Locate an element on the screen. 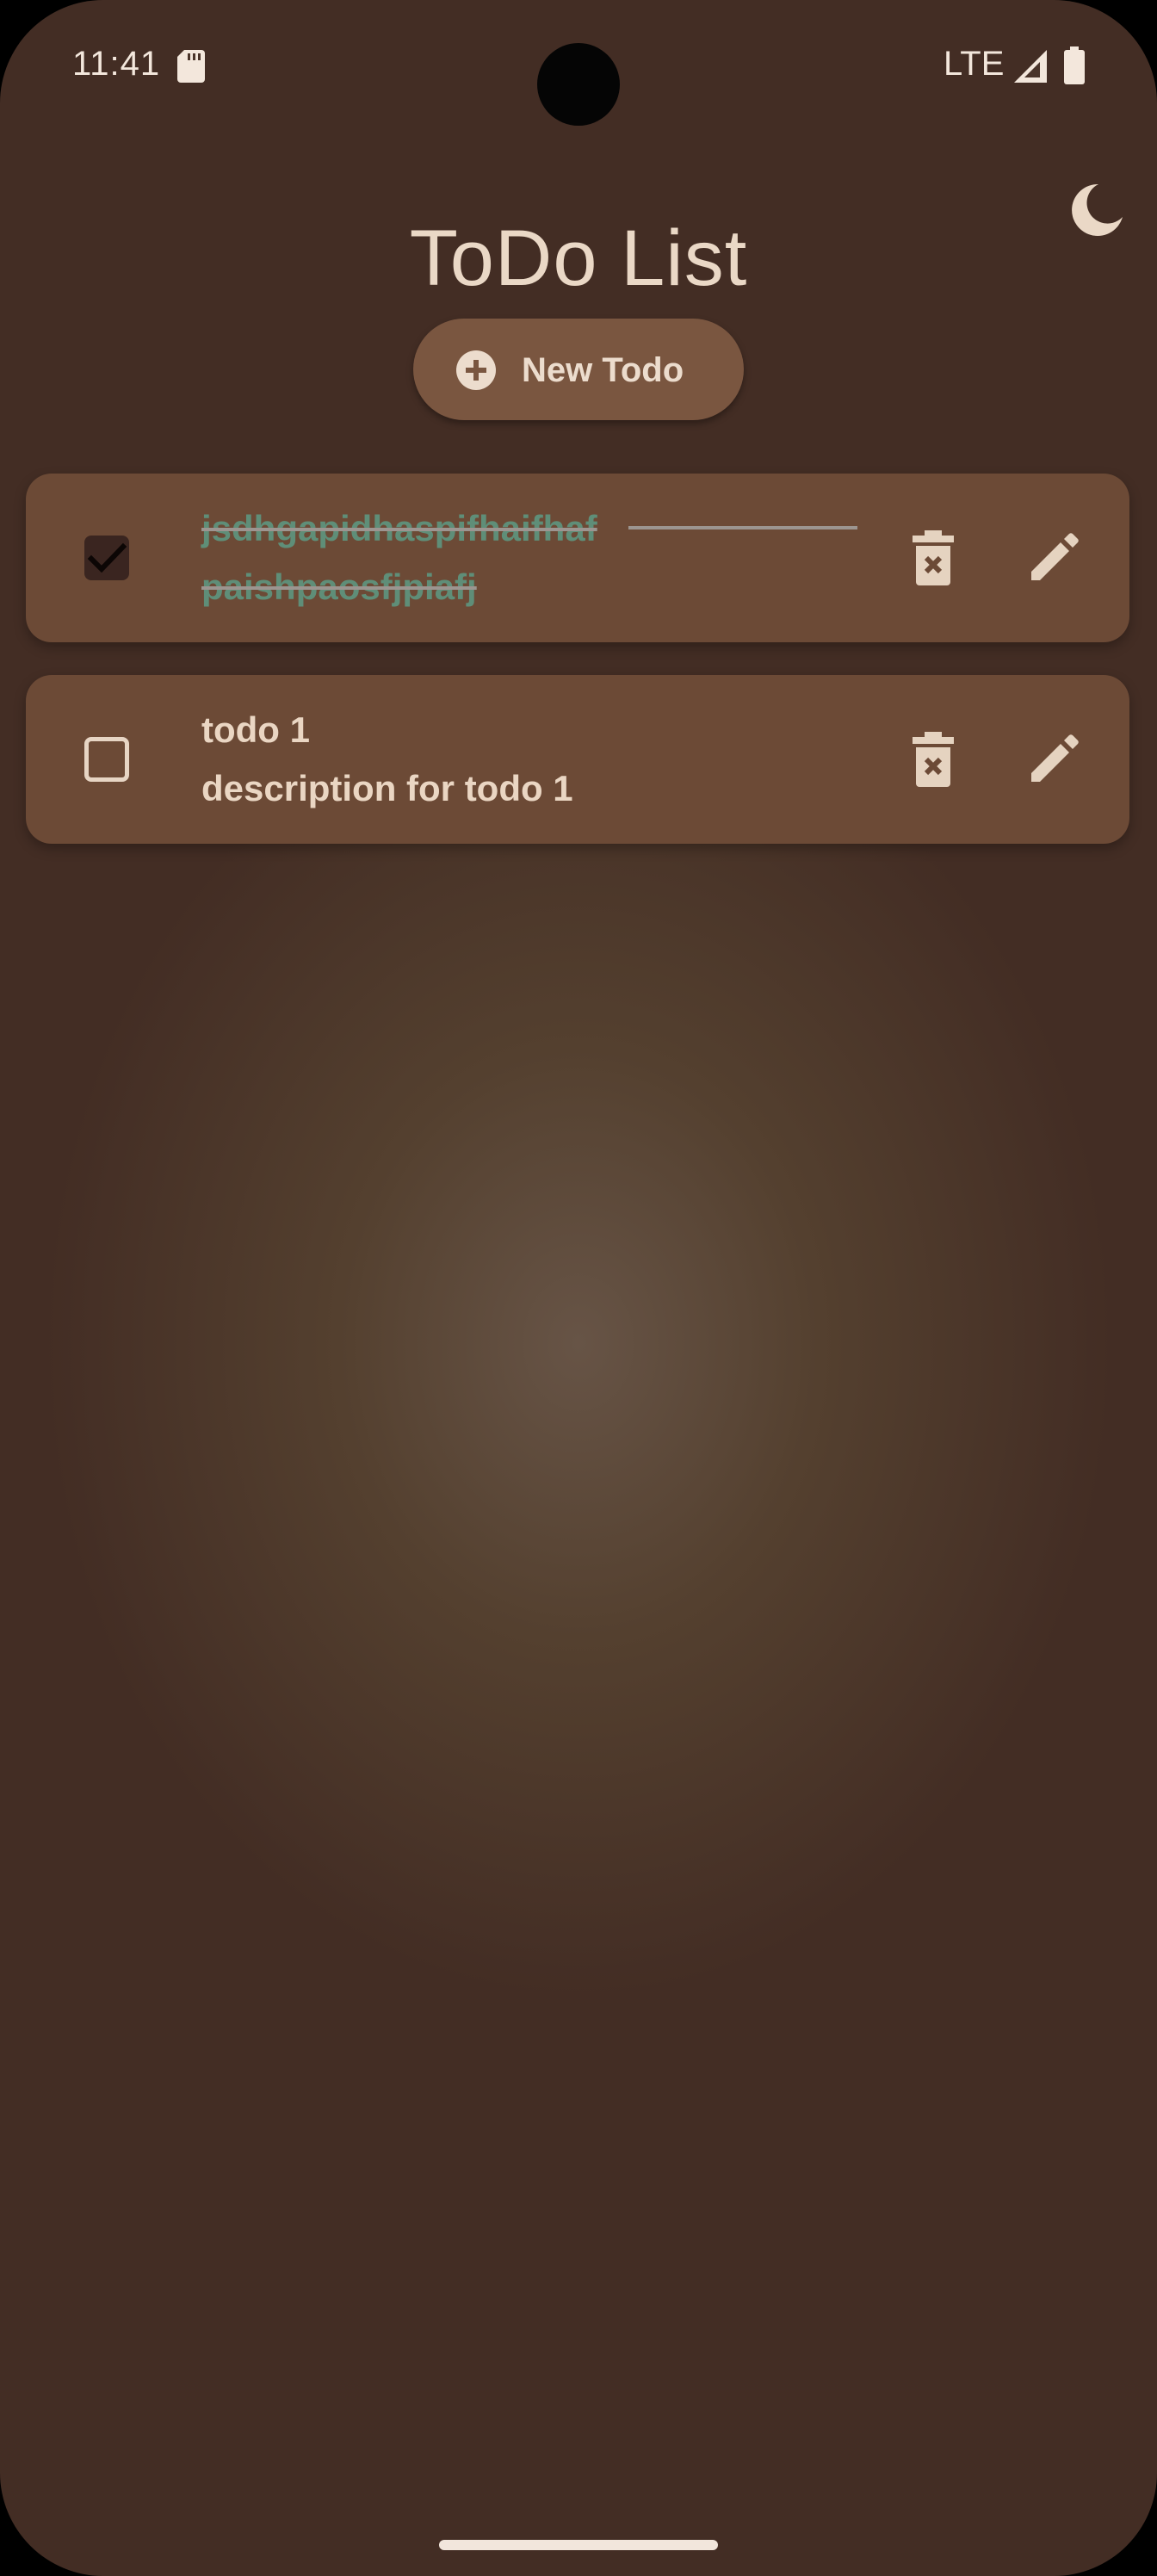 Image resolution: width=1157 pixels, height=2576 pixels. status-time: 11:41 is located at coordinates (117, 64).